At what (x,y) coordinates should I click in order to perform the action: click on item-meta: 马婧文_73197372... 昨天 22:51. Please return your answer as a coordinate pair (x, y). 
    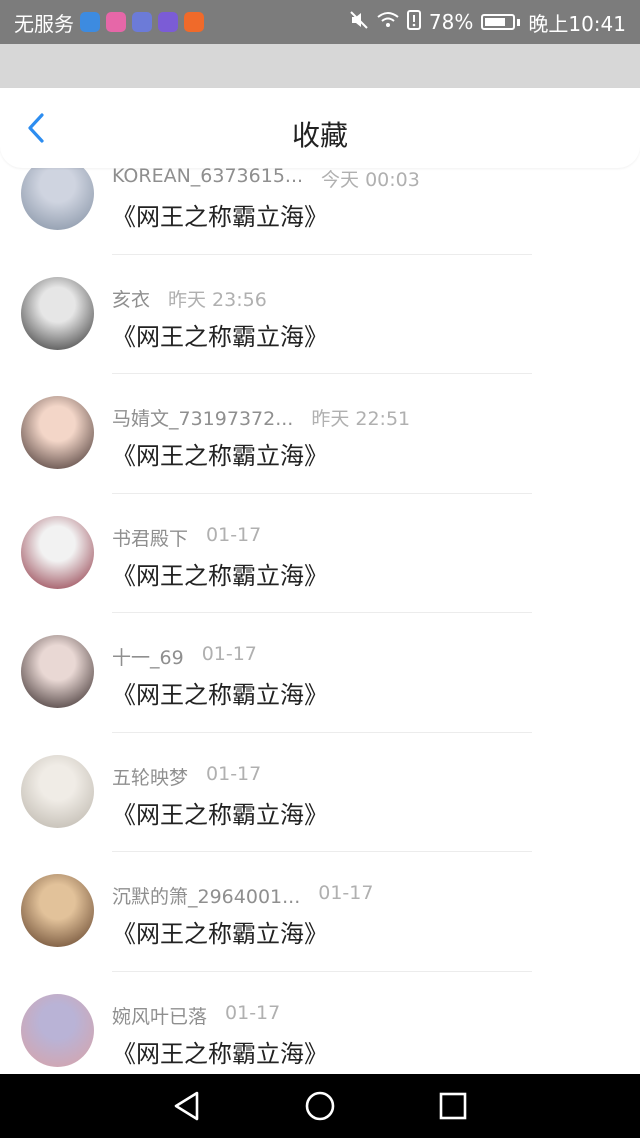
    Looking at the image, I should click on (261, 417).